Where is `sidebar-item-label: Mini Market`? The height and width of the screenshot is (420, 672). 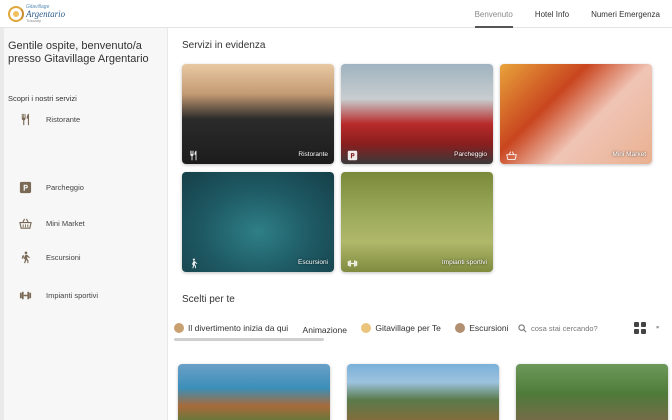
sidebar-item-label: Mini Market is located at coordinates (65, 223).